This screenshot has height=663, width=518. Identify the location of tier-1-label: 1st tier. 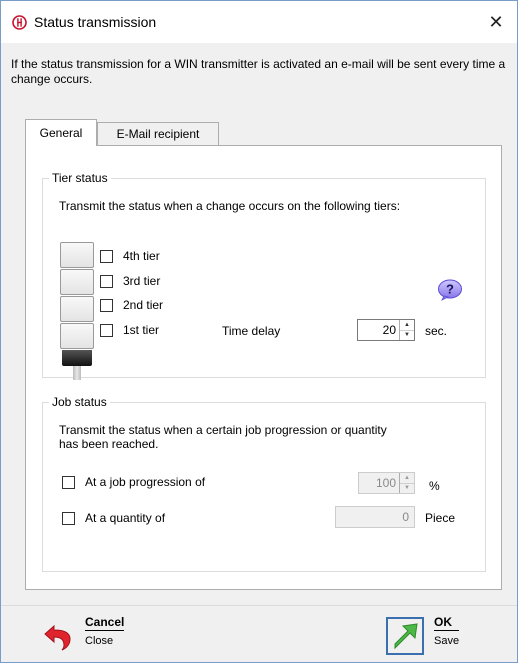
(141, 330).